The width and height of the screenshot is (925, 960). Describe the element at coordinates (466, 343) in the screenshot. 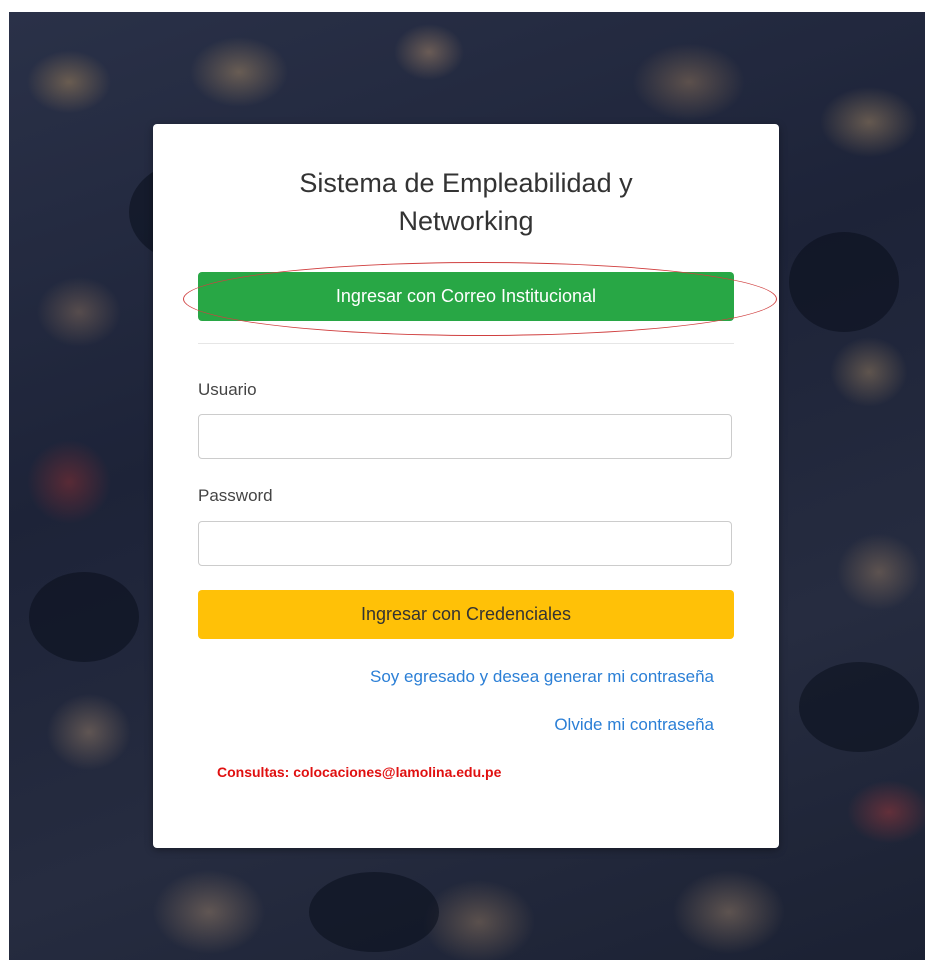

I see `divider` at that location.